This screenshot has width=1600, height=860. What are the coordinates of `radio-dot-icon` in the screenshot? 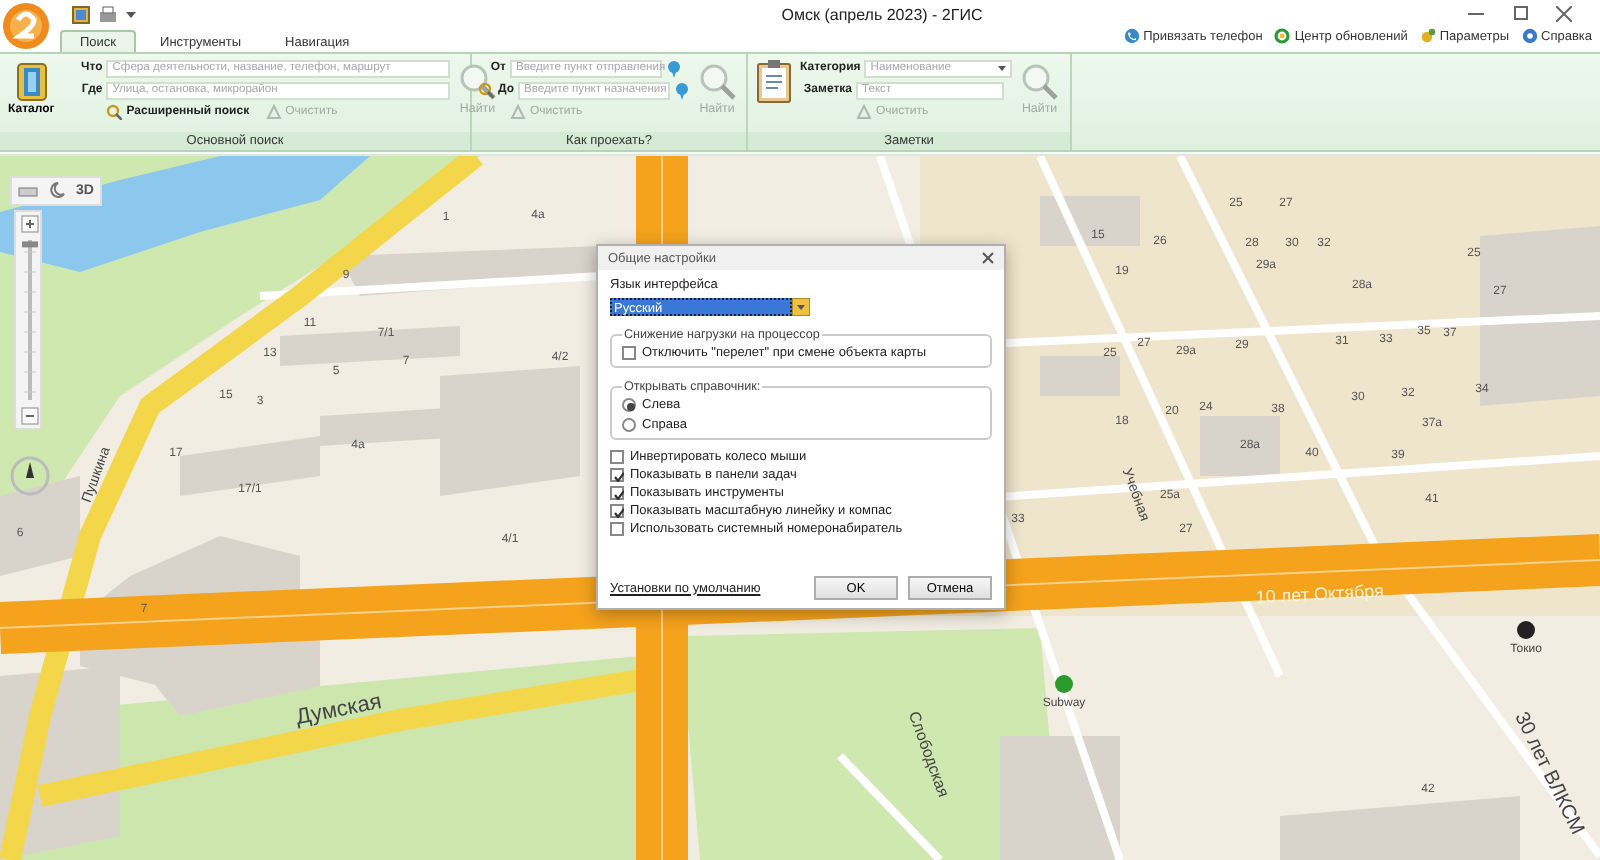 It's located at (630, 406).